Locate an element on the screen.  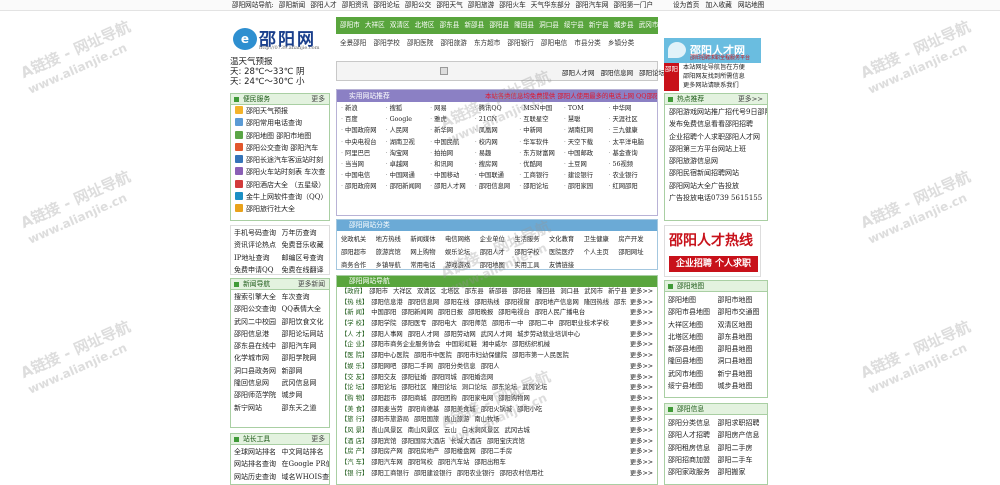
service-item: 邵阳公交查询 邵阳汽车 is located at coordinates (280, 148).